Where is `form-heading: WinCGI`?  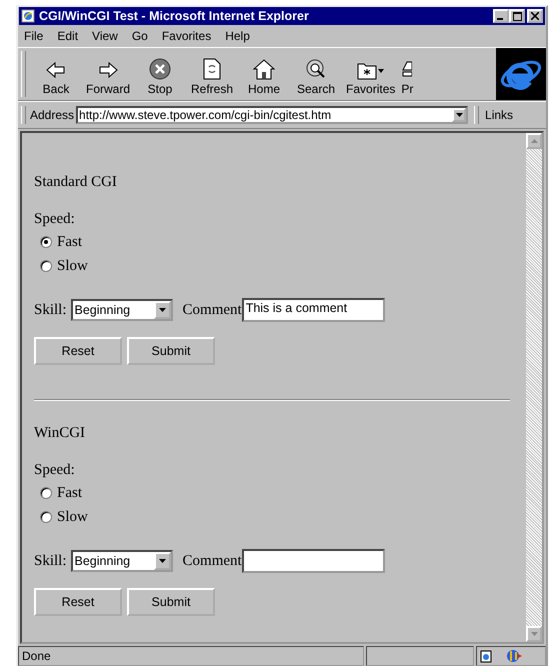
form-heading: WinCGI is located at coordinates (60, 433).